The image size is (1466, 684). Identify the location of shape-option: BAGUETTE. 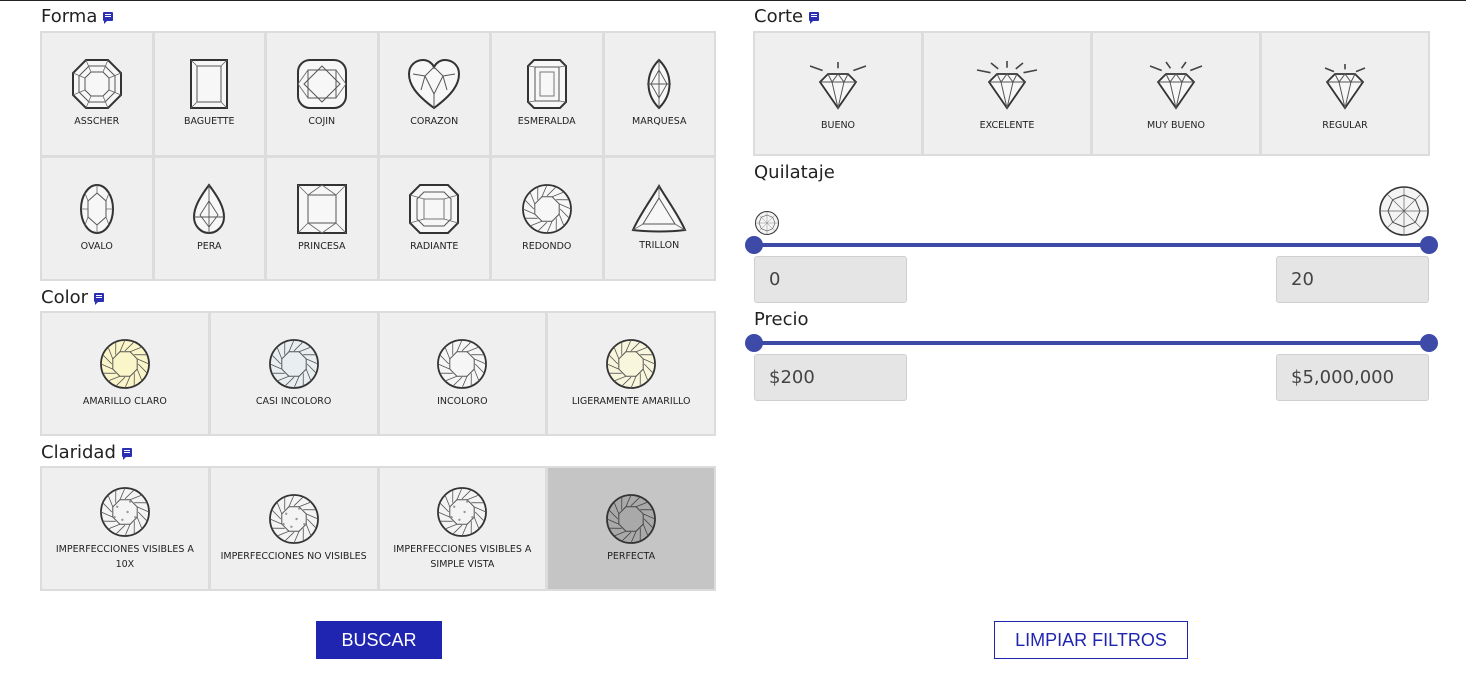
(209, 94).